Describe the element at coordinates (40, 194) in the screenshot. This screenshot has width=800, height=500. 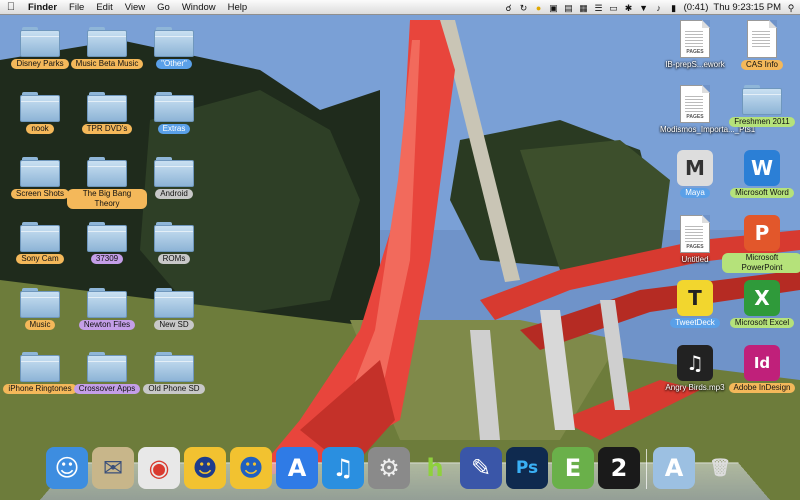
I see `desktop-icon-label: Screen Shots` at that location.